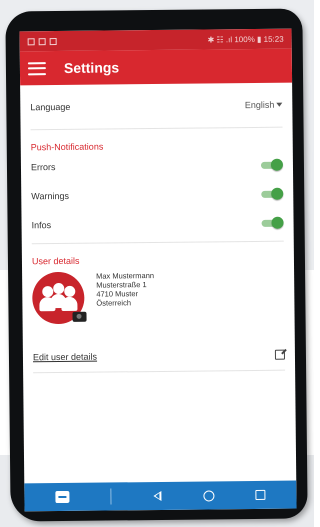 This screenshot has width=320, height=527. I want to click on recent-apps-icon, so click(260, 494).